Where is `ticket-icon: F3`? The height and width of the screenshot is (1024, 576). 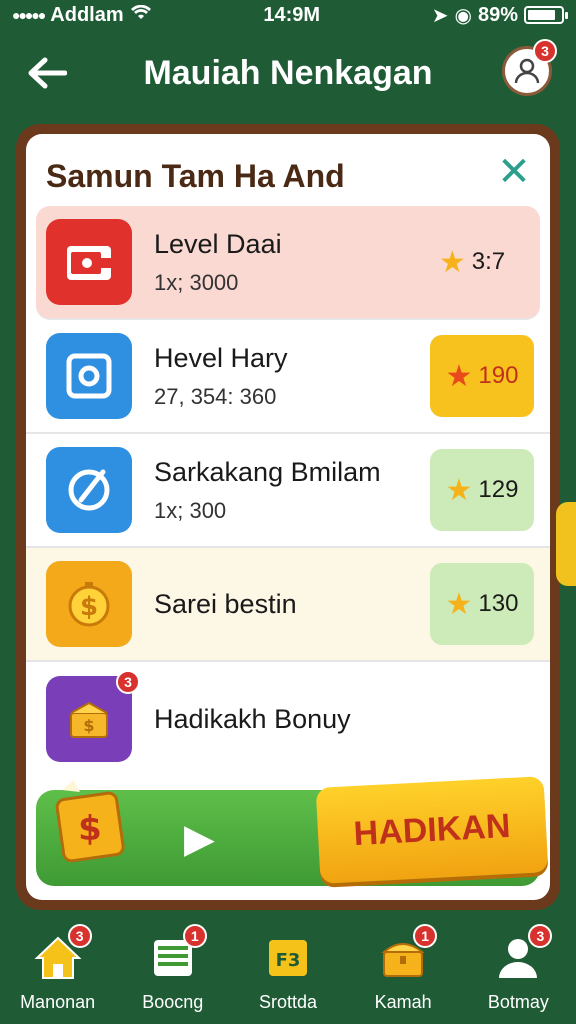
ticket-icon: F3 is located at coordinates (288, 958).